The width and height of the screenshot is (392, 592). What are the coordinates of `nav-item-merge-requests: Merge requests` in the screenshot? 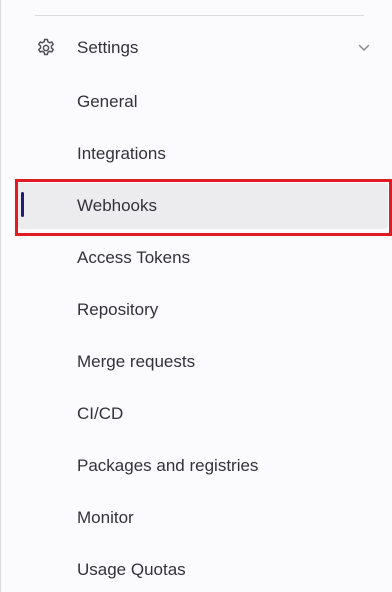 It's located at (196, 362).